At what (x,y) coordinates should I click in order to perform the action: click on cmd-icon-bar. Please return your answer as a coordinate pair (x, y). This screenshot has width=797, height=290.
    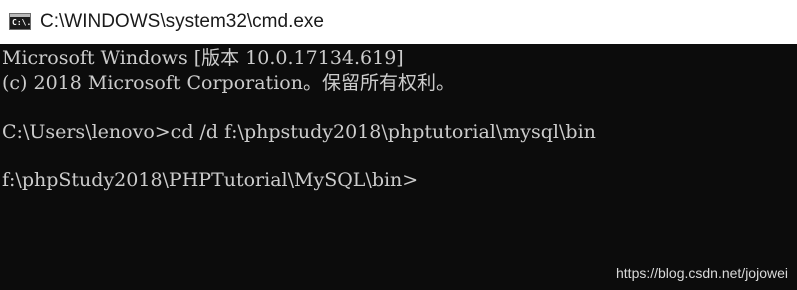
    Looking at the image, I should click on (20, 15).